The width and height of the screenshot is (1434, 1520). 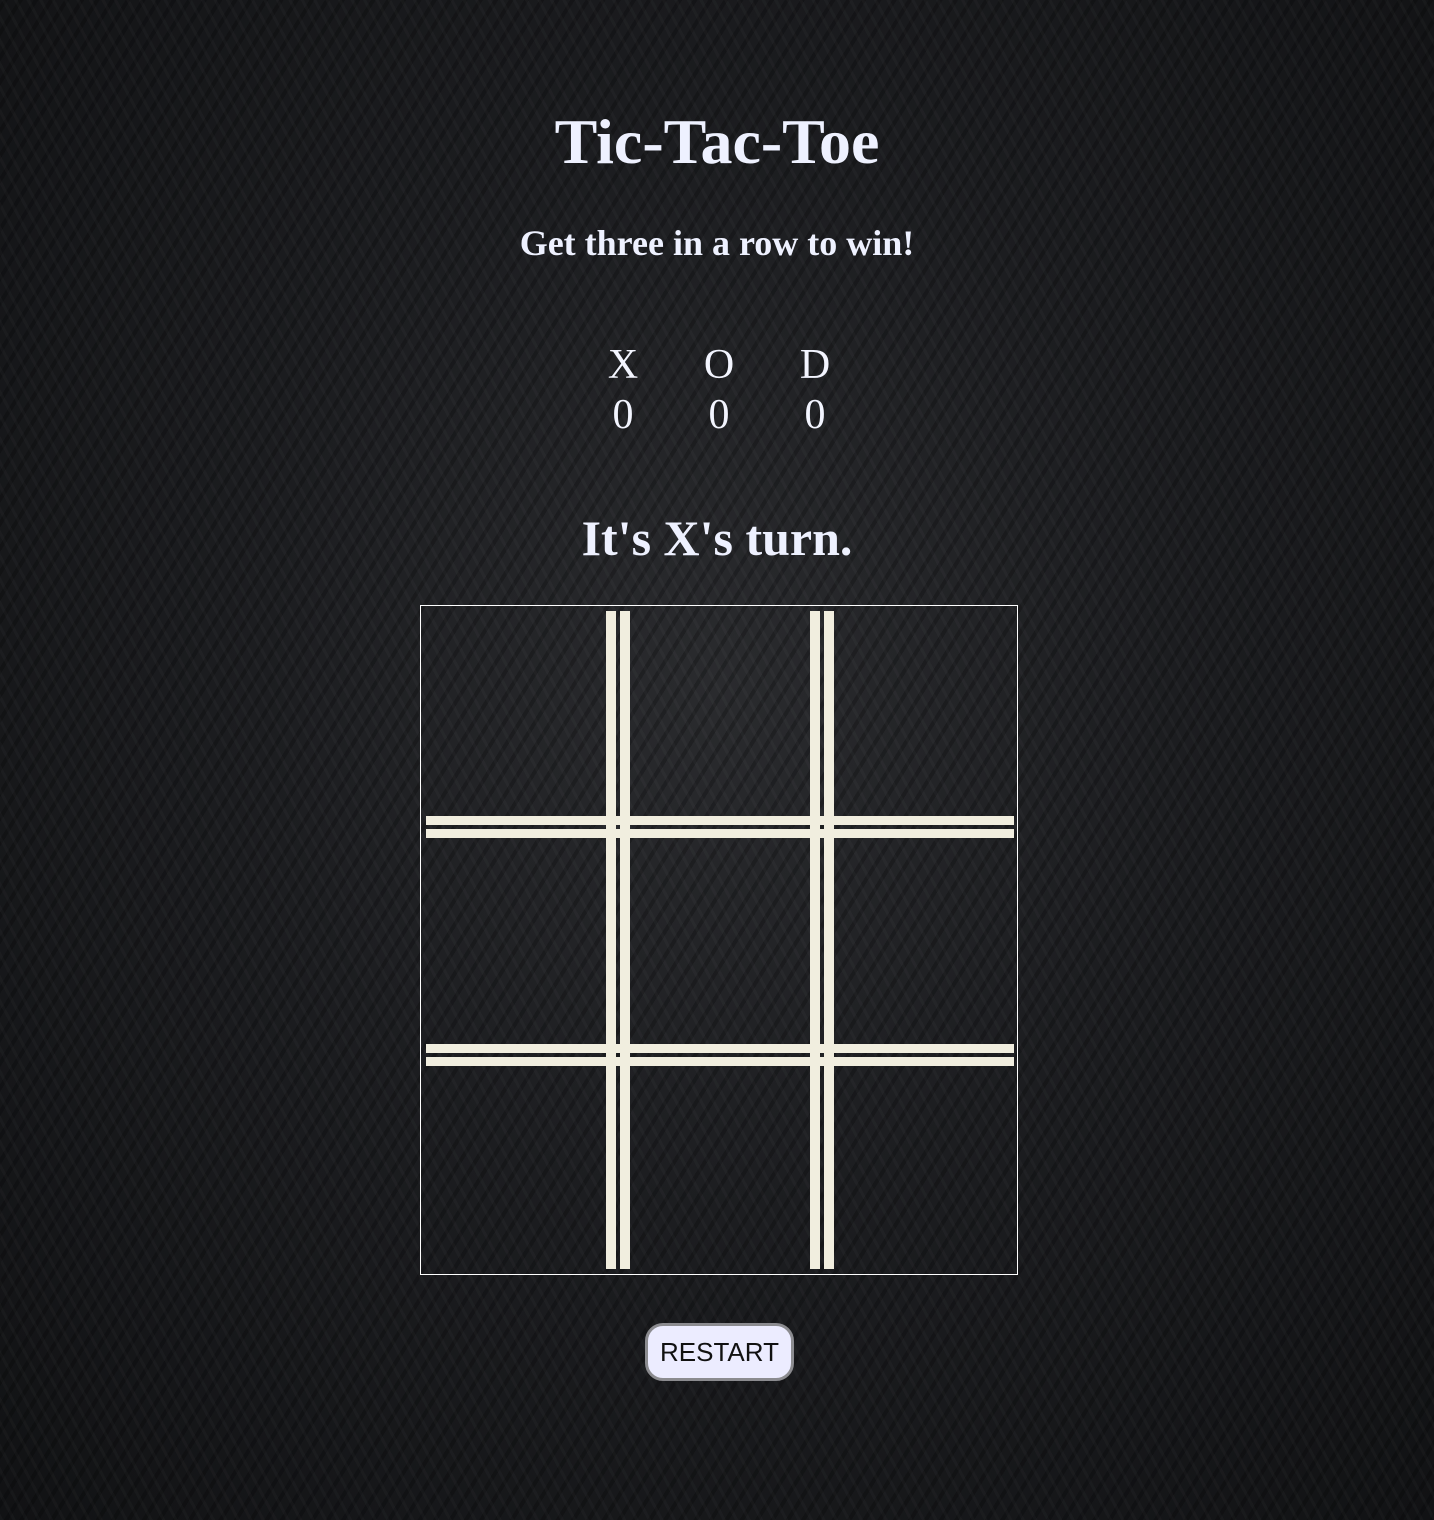 What do you see at coordinates (717, 243) in the screenshot?
I see `page-subtitle: Get three in a row to win!` at bounding box center [717, 243].